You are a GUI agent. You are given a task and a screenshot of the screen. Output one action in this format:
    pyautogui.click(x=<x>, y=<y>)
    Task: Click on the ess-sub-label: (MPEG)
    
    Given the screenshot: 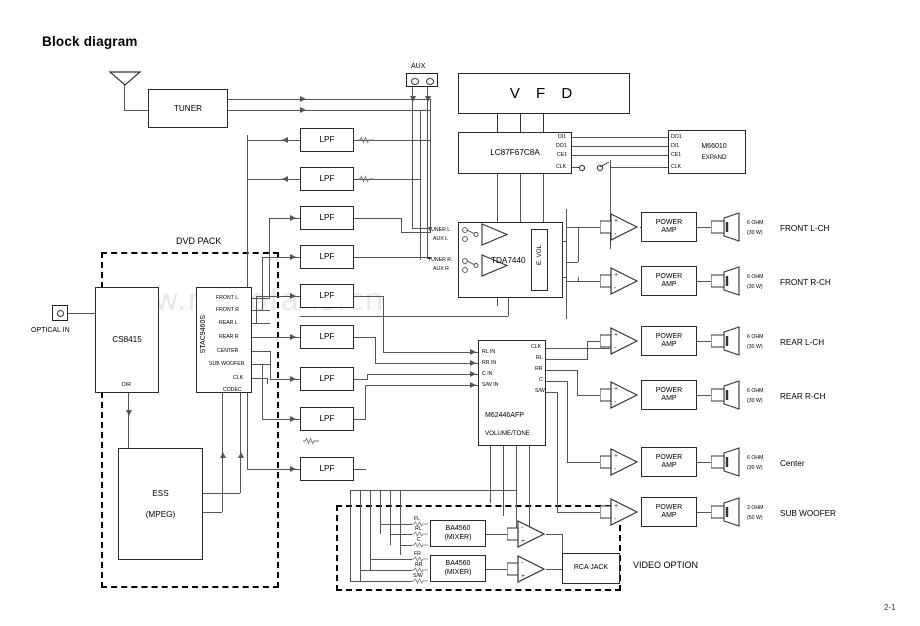 What is the action you would take?
    pyautogui.click(x=160, y=514)
    